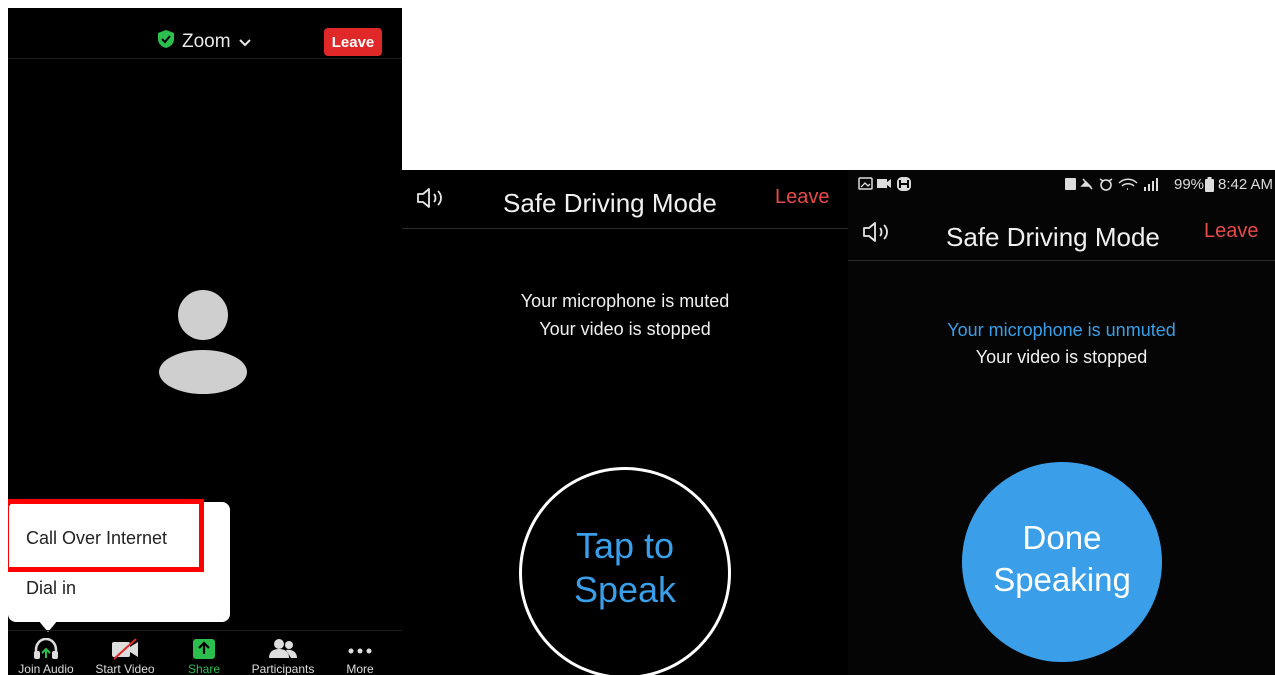 The image size is (1275, 675). What do you see at coordinates (887, 186) in the screenshot?
I see `notification-icons` at bounding box center [887, 186].